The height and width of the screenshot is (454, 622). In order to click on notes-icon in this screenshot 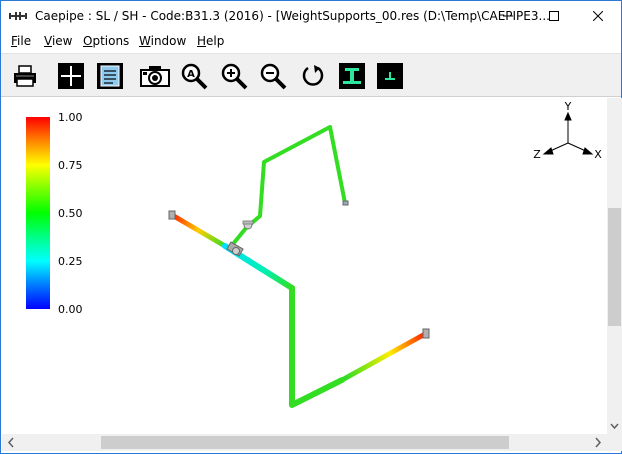, I will do `click(110, 76)`.